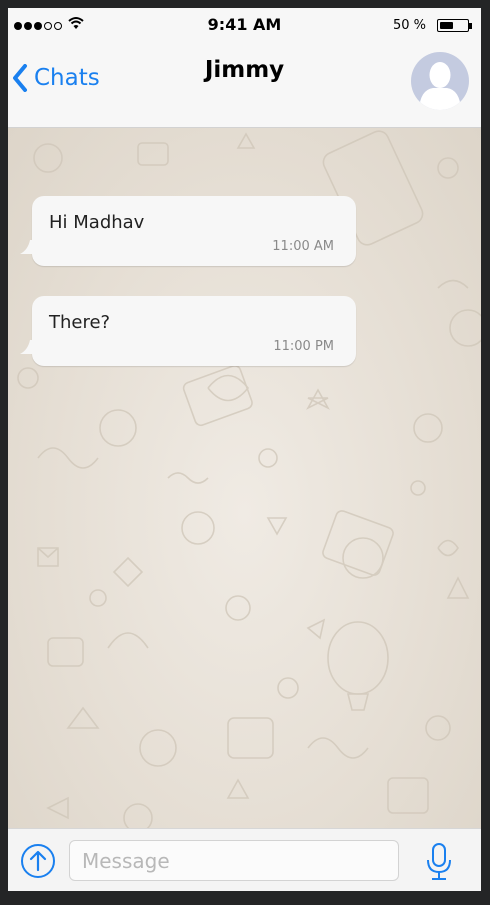 This screenshot has width=490, height=905. I want to click on message-input-bar, so click(244, 859).